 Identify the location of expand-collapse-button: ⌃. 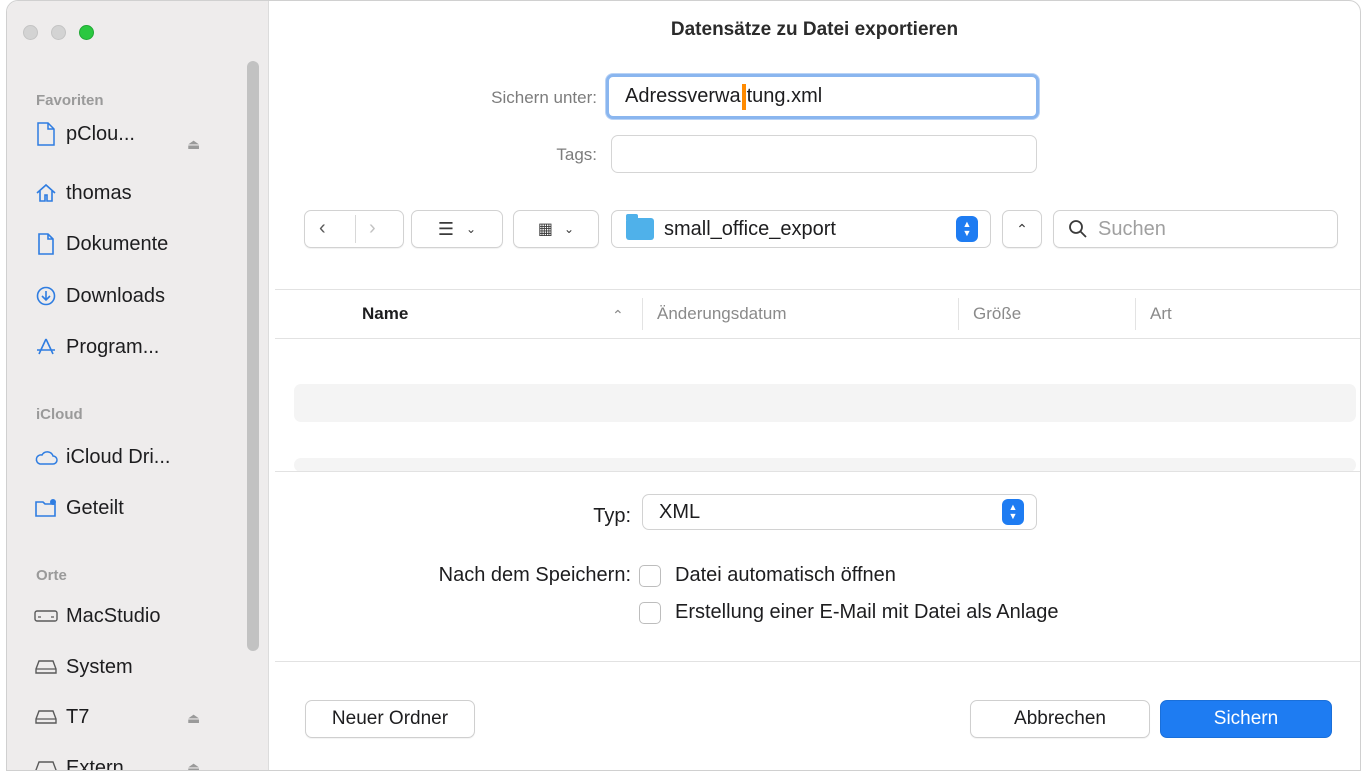
(1022, 229).